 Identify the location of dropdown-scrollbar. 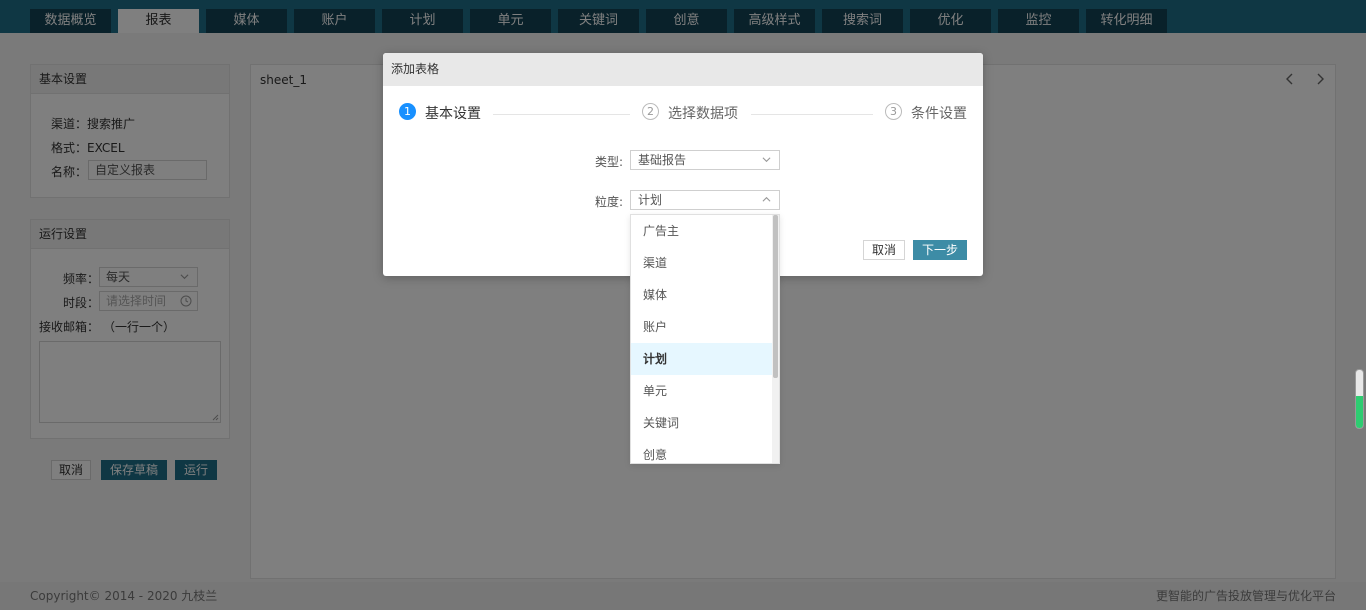
(775, 339).